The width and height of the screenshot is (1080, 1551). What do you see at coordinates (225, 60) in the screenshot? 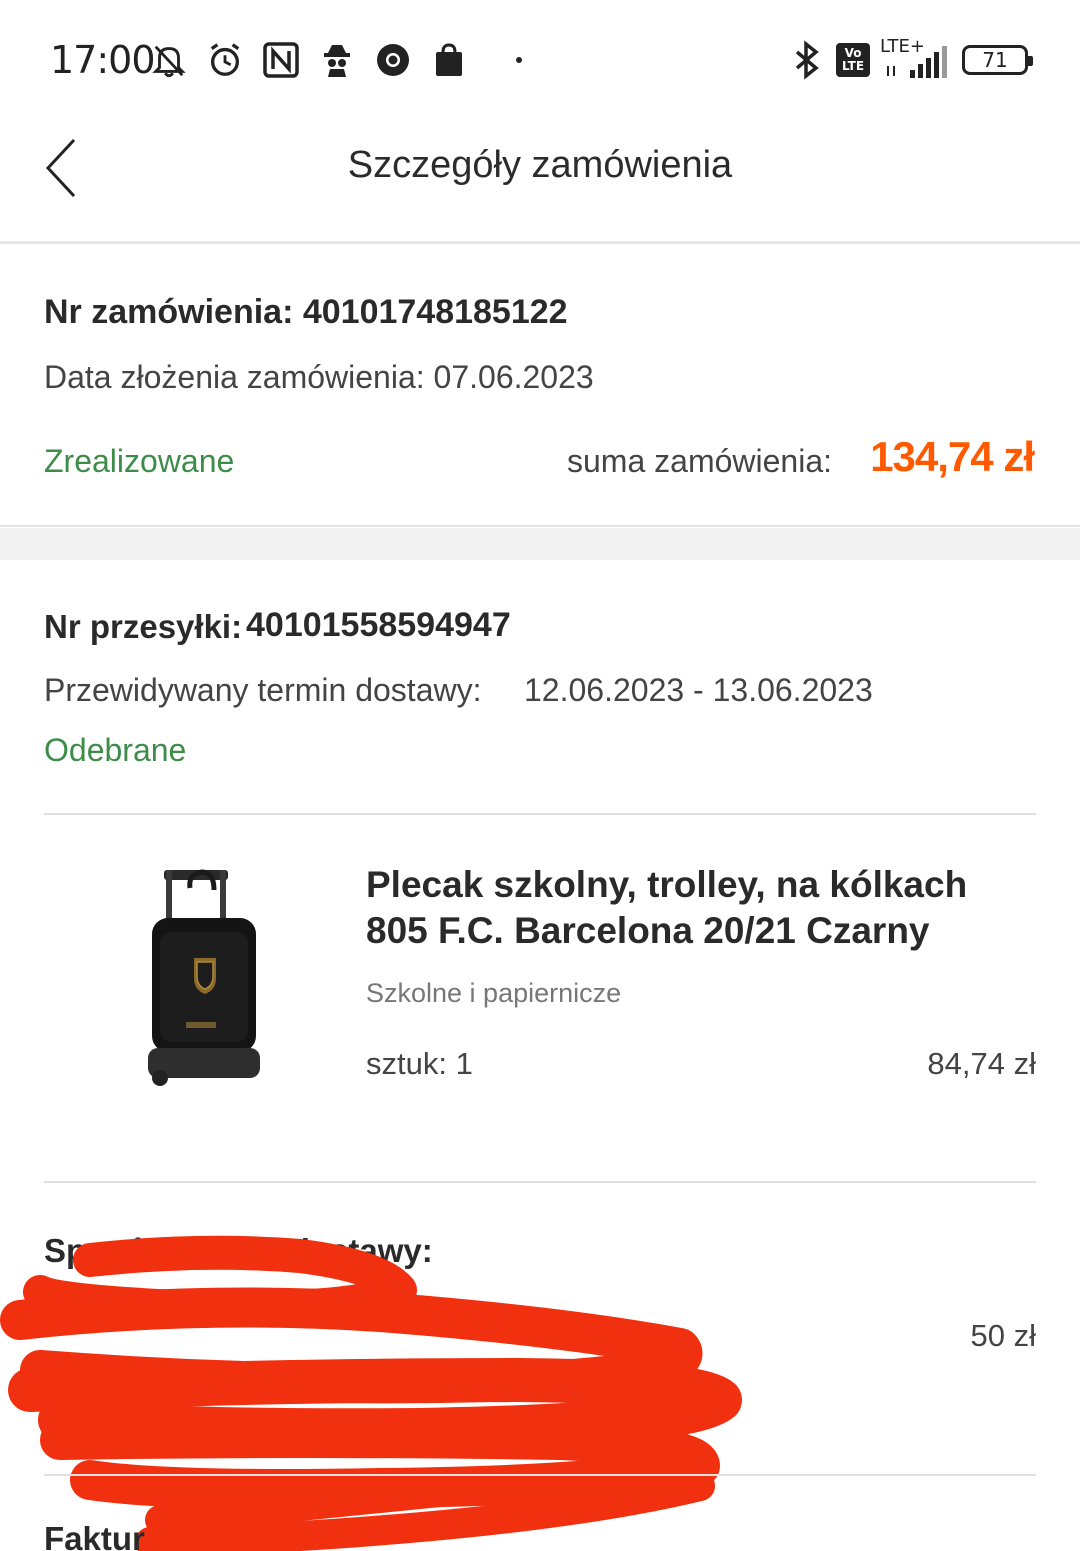
I see `alarm-icon` at bounding box center [225, 60].